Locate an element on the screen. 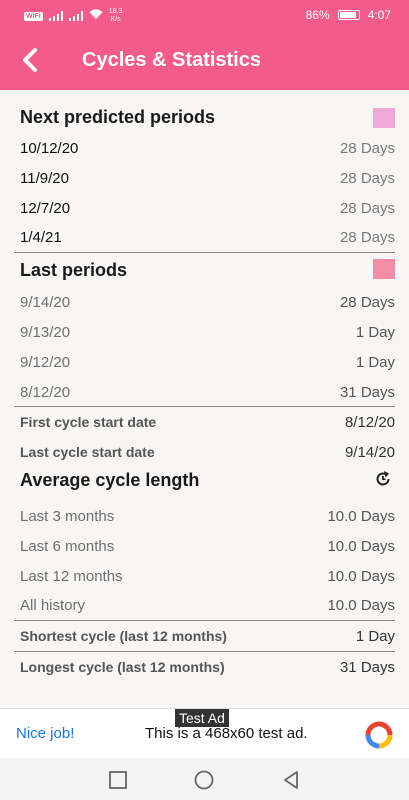 The image size is (409, 800). shortest-cycle-label: Shortest cycle (last 12 months) is located at coordinates (123, 636).